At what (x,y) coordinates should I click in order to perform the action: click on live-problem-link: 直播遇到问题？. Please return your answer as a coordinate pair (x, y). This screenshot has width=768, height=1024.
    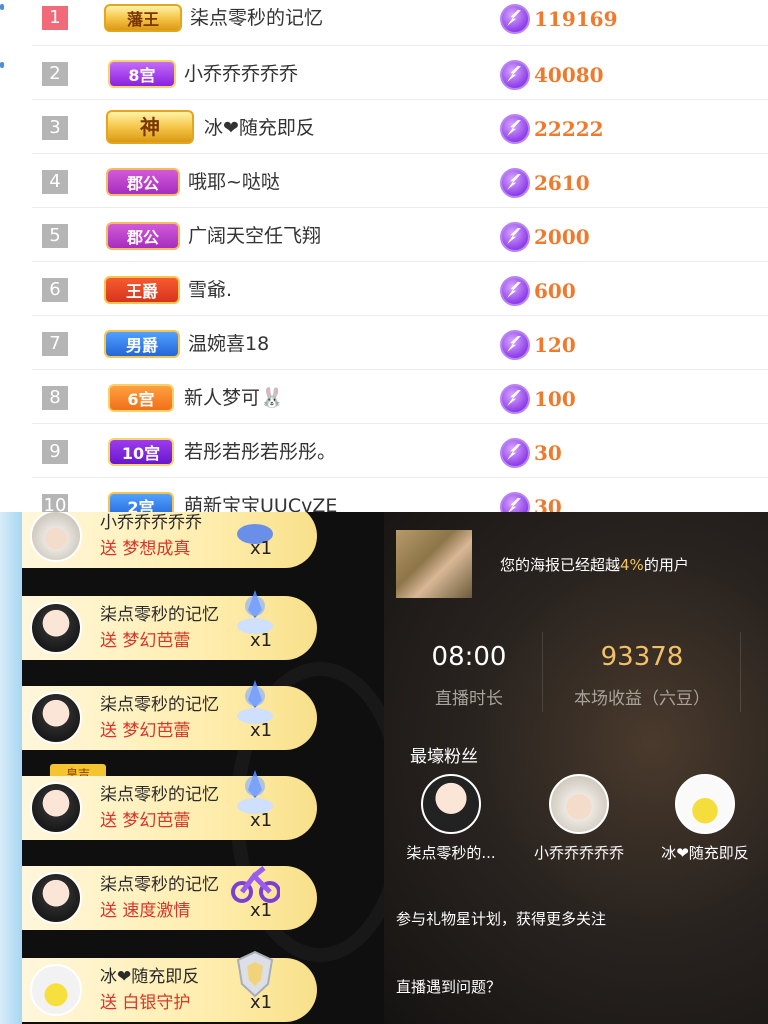
    Looking at the image, I should click on (448, 986).